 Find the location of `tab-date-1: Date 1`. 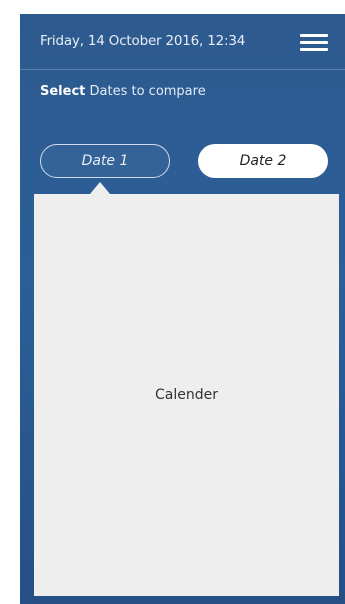

tab-date-1: Date 1 is located at coordinates (105, 161).